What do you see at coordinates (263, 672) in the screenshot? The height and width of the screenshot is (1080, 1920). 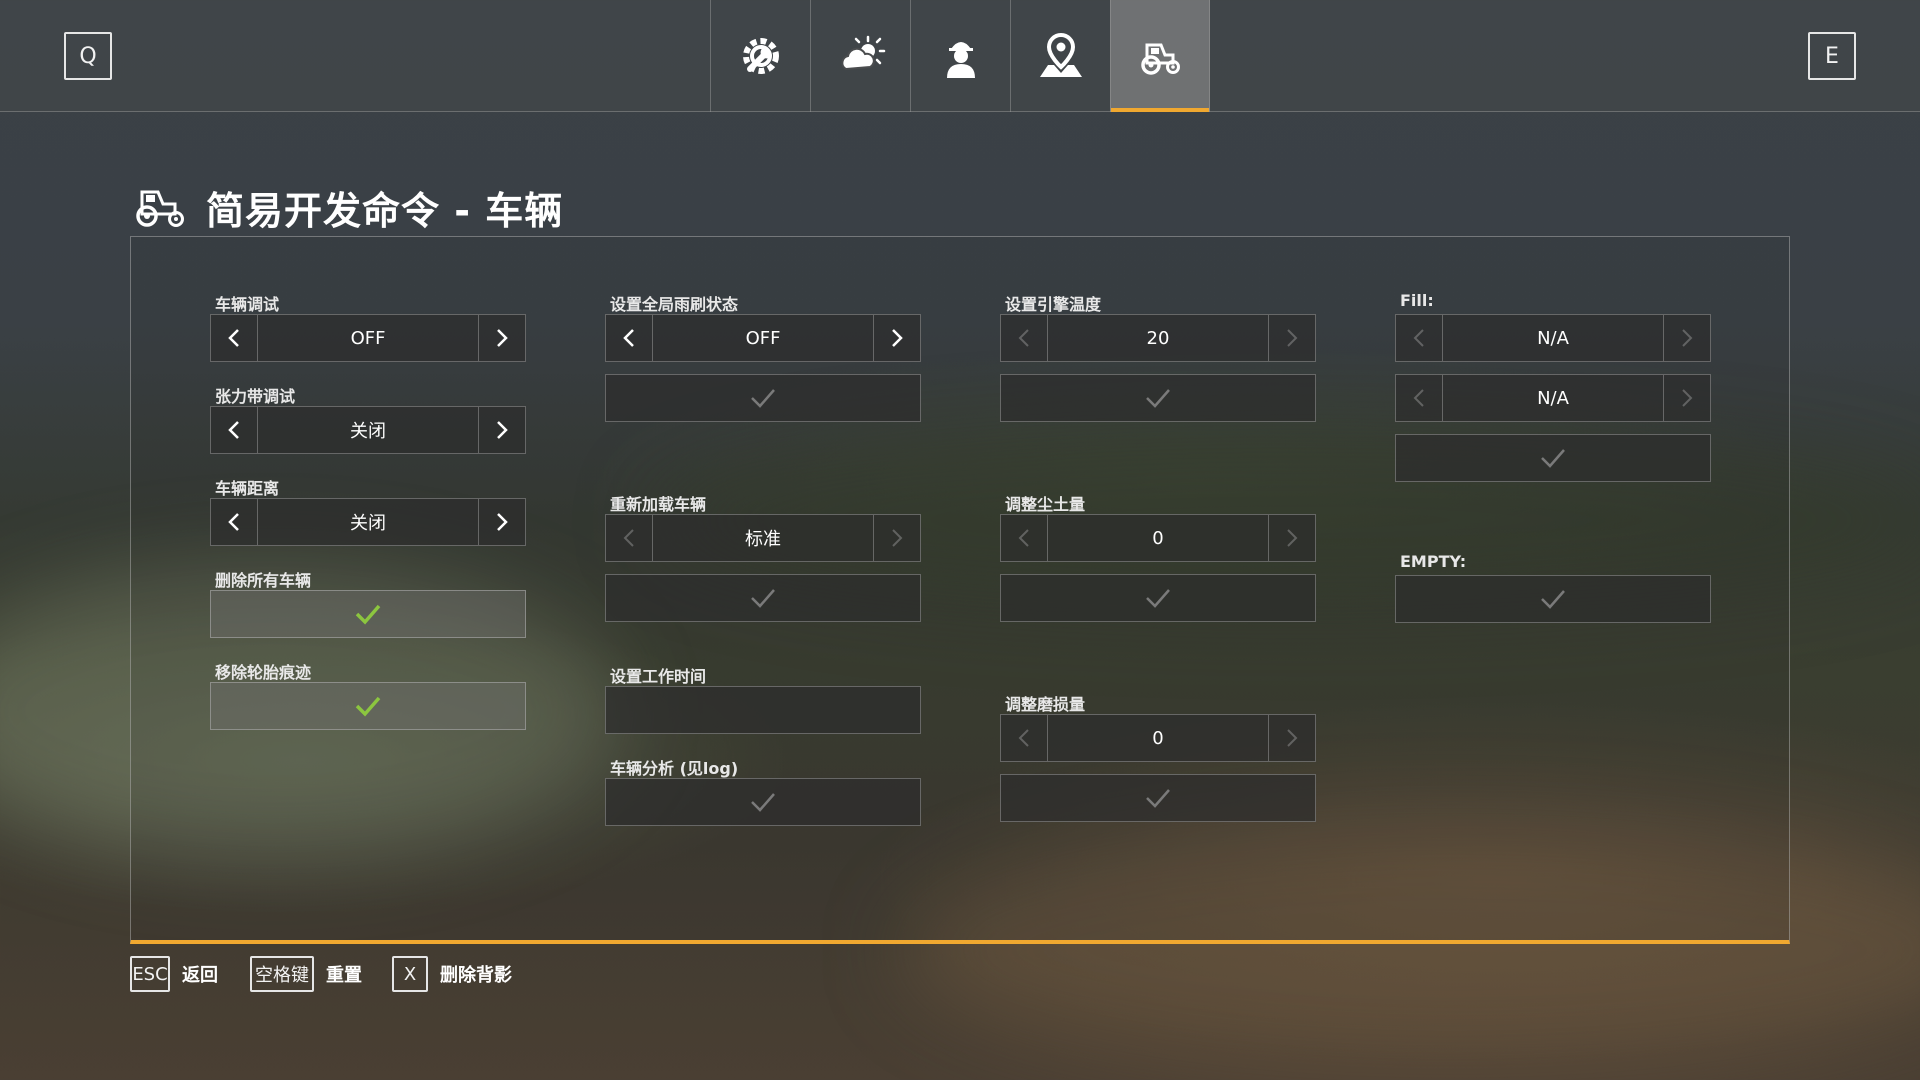 I see `remove-tire-tracks-label: 移除轮胎痕迹` at bounding box center [263, 672].